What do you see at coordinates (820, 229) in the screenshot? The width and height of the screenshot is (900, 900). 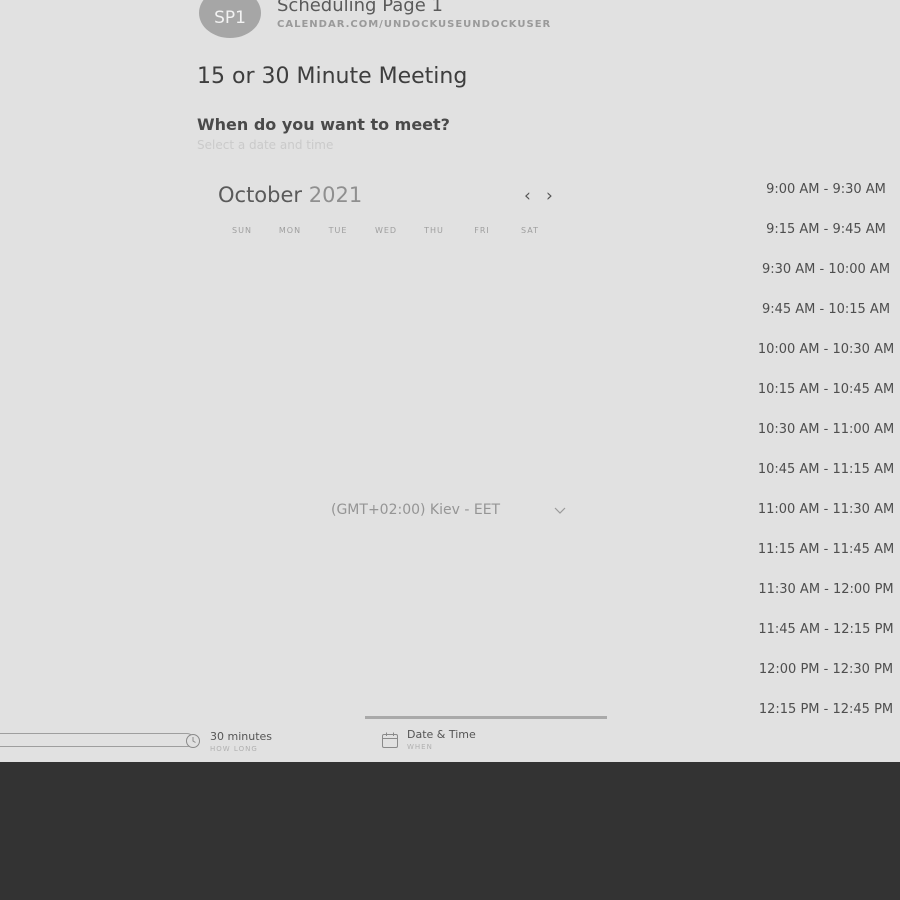 I see `time-slot: 9:15 AM - 9:45 AM` at bounding box center [820, 229].